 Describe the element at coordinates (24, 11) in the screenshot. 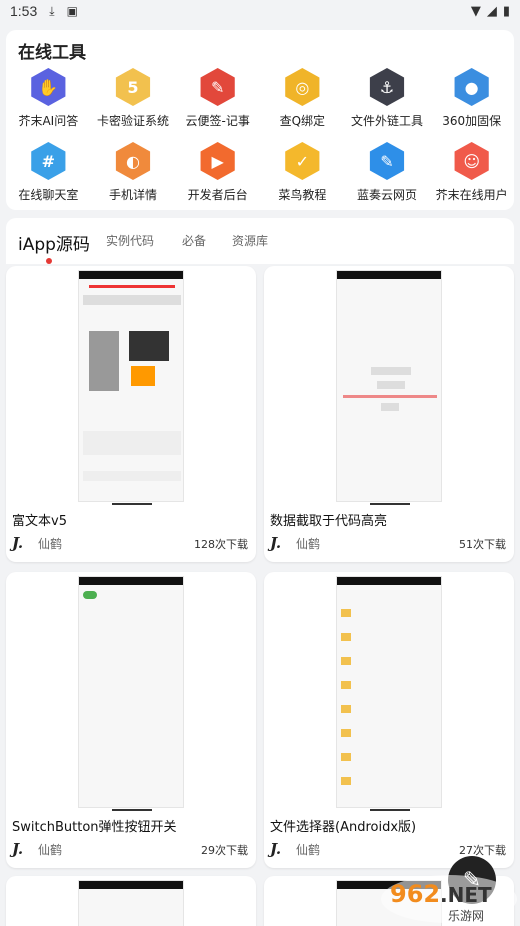

I see `status-time: 1:53` at that location.